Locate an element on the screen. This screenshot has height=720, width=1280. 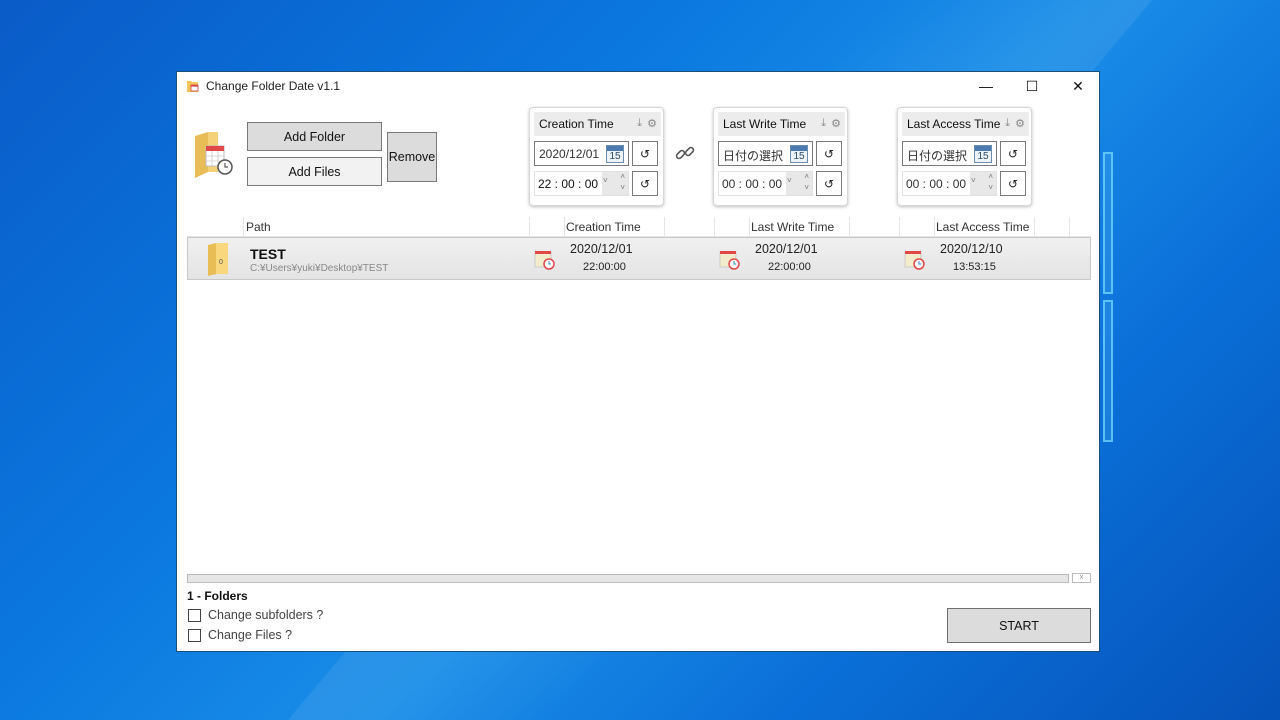
maximize-button: ☐ is located at coordinates (1032, 86).